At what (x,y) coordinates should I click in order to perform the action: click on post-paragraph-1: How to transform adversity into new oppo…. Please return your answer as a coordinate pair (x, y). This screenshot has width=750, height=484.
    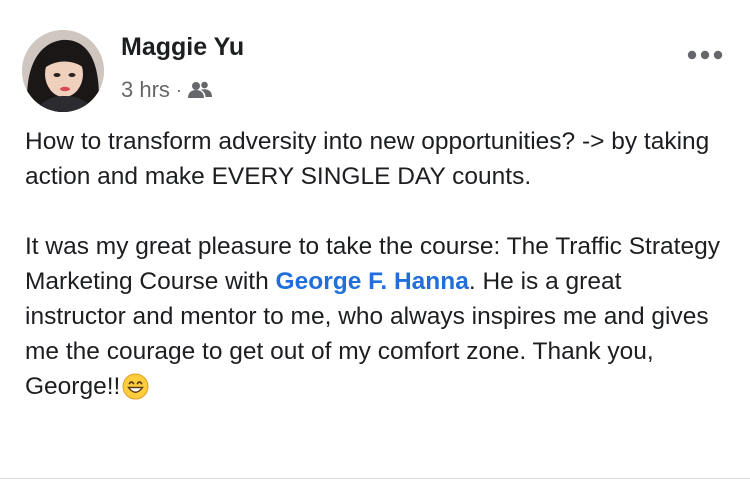
    Looking at the image, I should click on (367, 159).